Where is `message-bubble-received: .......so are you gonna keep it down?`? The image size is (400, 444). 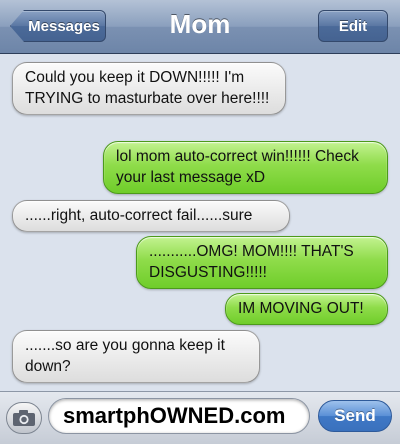 message-bubble-received: .......so are you gonna keep it down? is located at coordinates (136, 356).